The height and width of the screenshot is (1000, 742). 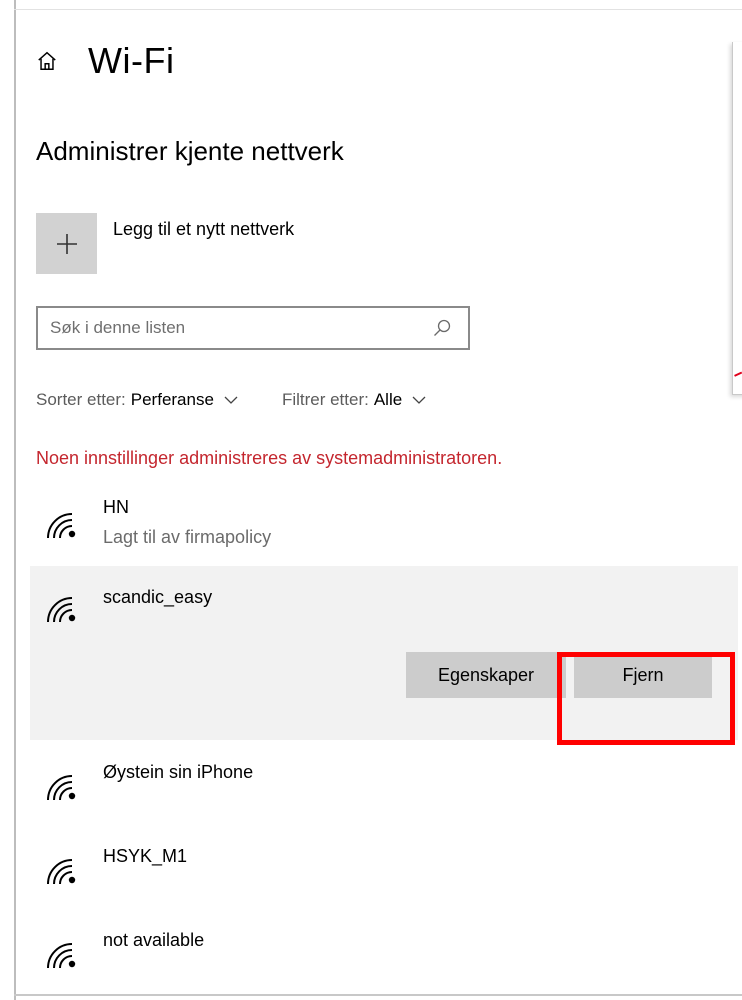 I want to click on side-panel-edge, so click(x=737, y=218).